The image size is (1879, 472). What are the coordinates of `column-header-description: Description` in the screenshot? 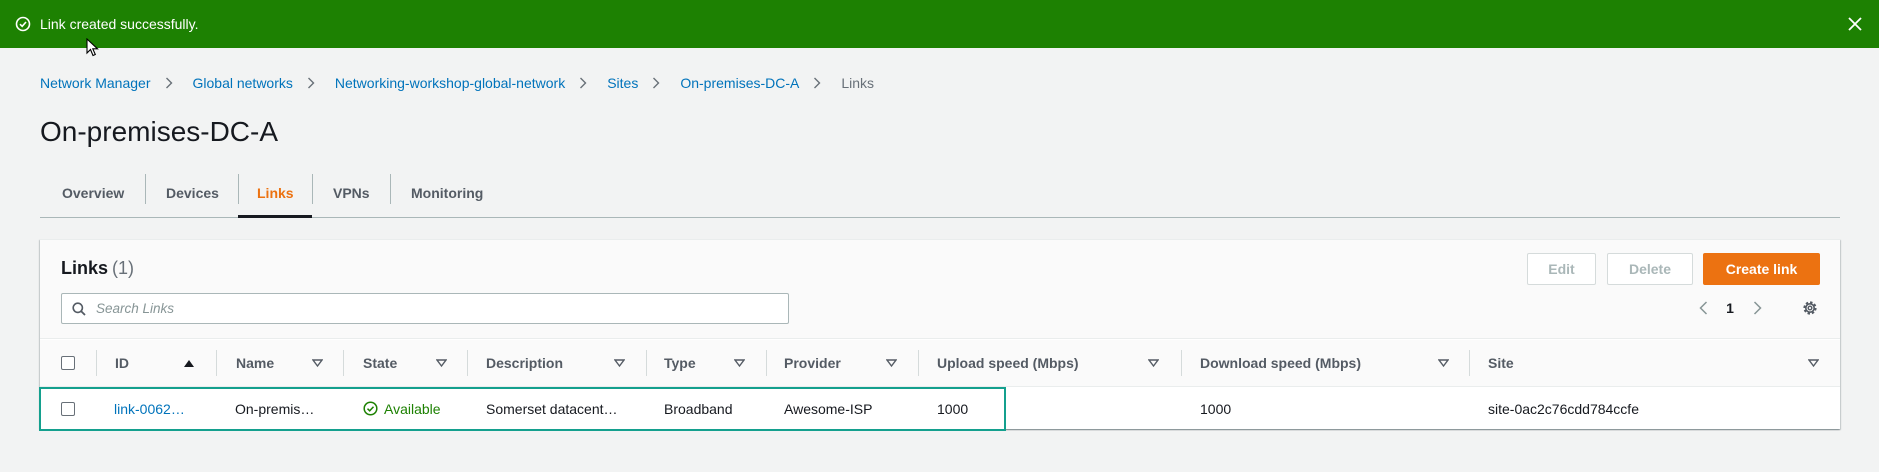 It's located at (524, 363).